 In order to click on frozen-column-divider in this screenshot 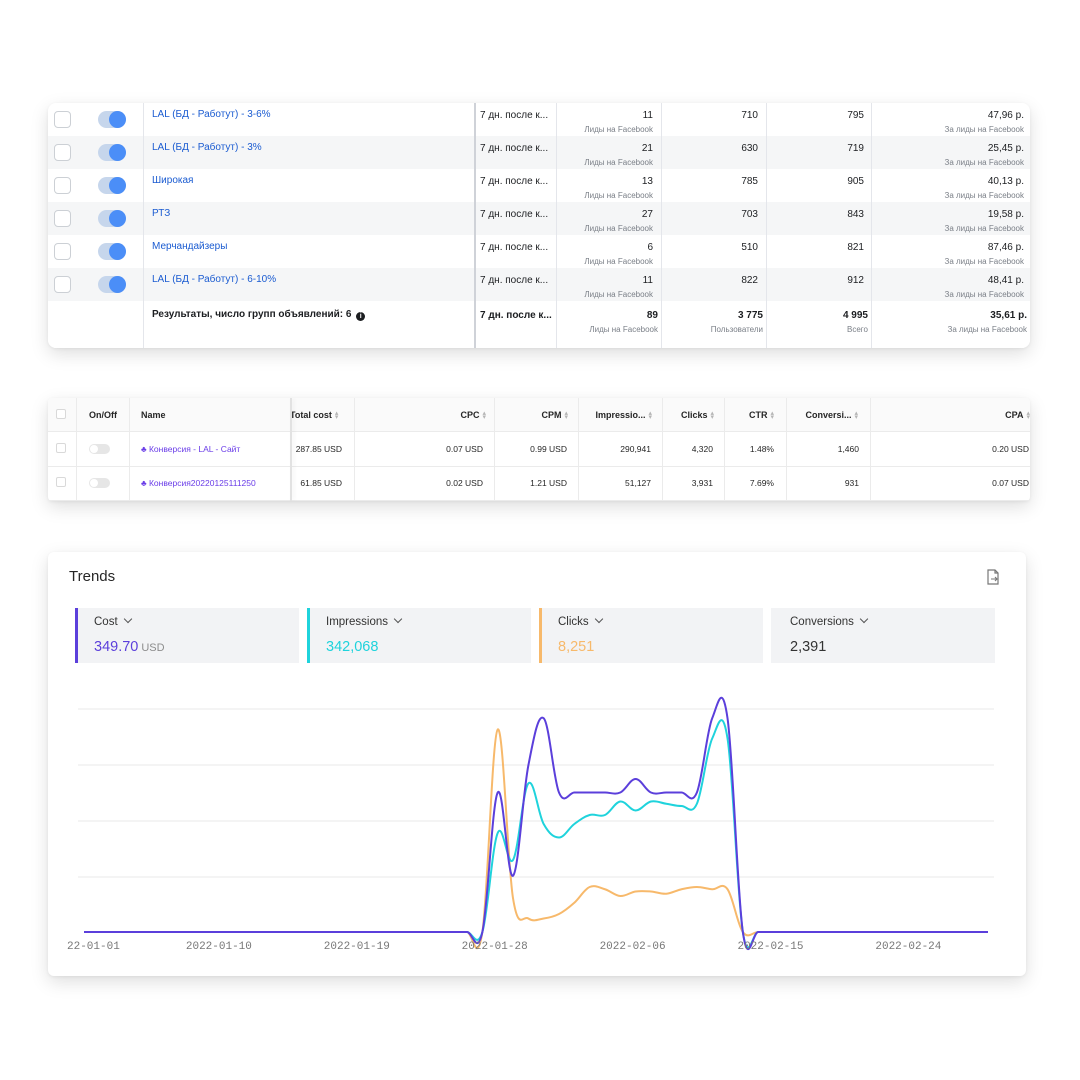, I will do `click(291, 449)`.